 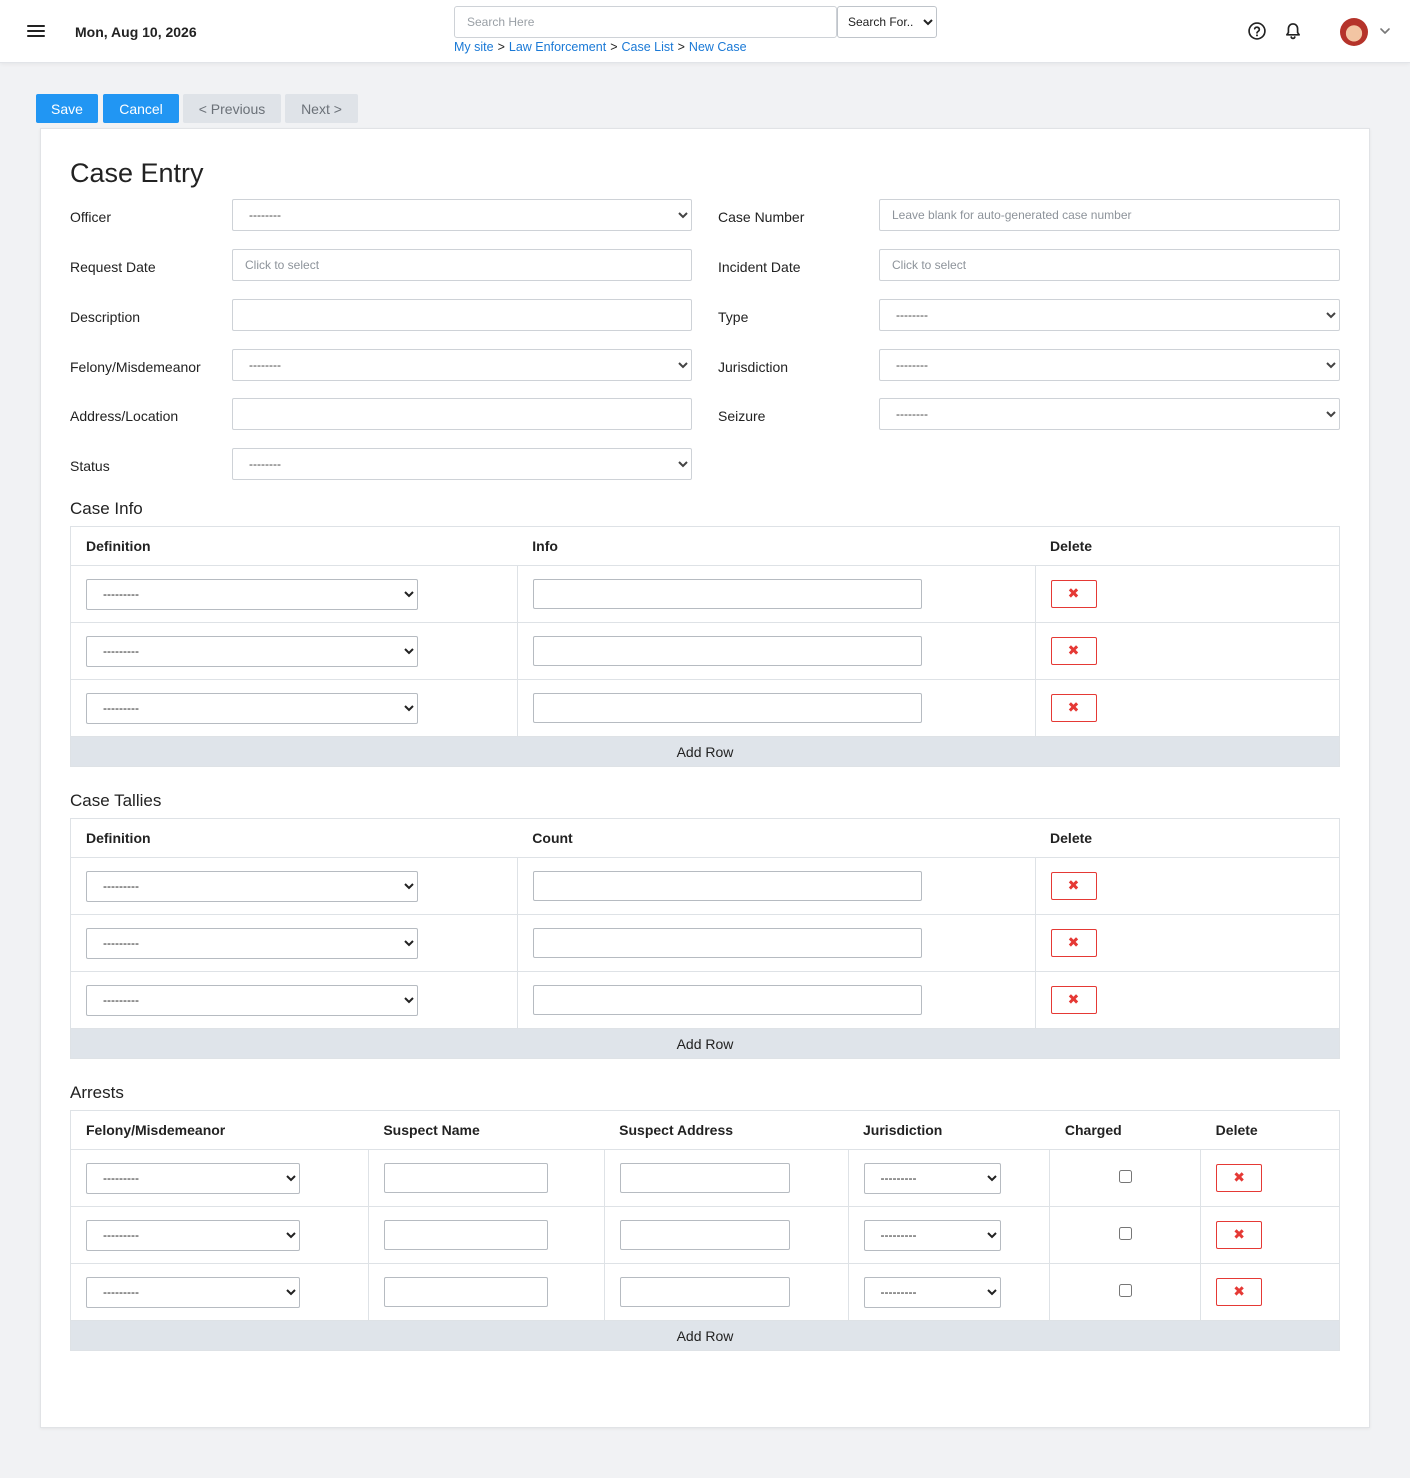 What do you see at coordinates (733, 317) in the screenshot?
I see `type-label: Type` at bounding box center [733, 317].